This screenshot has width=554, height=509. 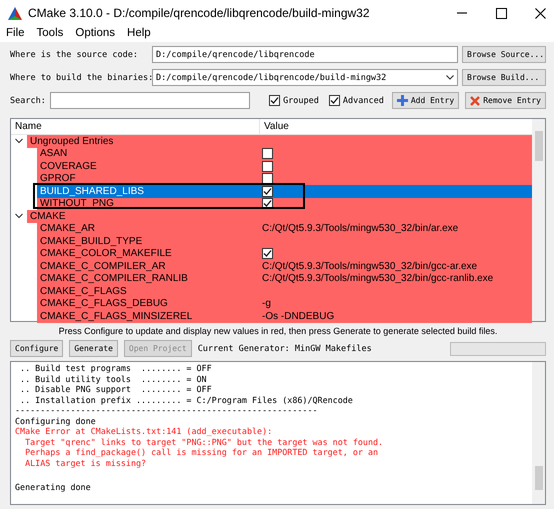 I want to click on maximize-icon, so click(x=501, y=13).